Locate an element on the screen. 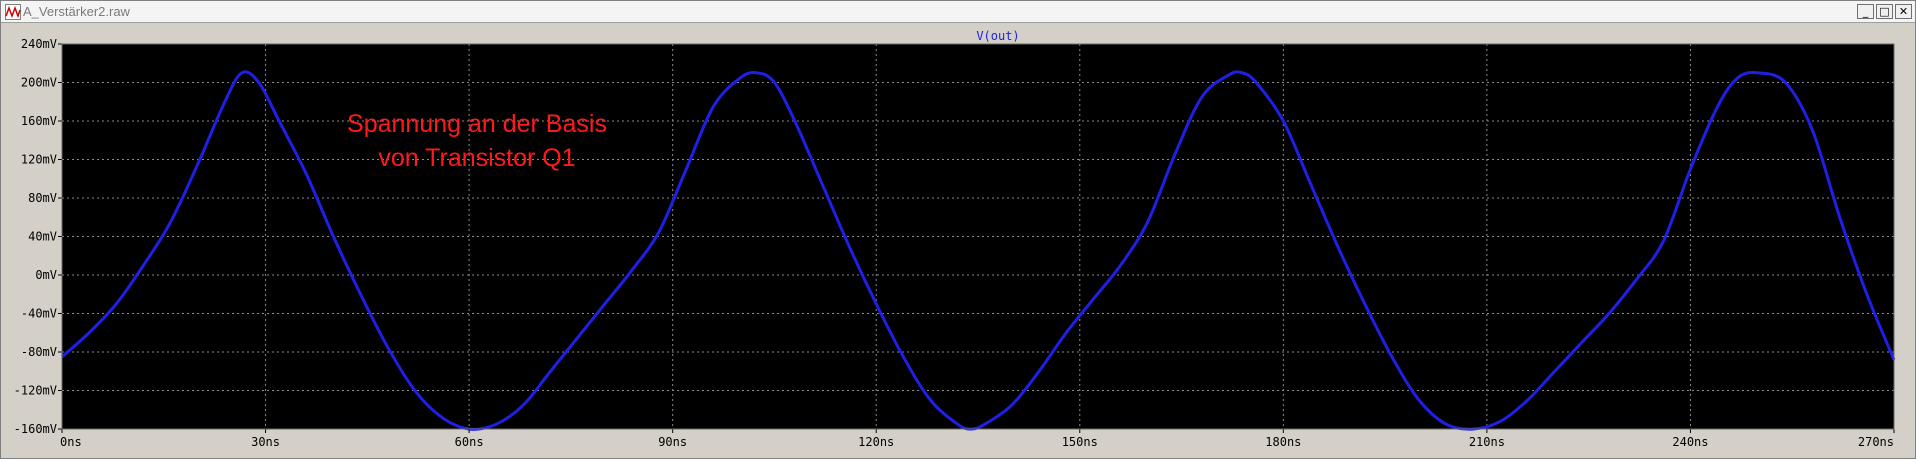  y-tick-label: -160mV is located at coordinates (35, 429).